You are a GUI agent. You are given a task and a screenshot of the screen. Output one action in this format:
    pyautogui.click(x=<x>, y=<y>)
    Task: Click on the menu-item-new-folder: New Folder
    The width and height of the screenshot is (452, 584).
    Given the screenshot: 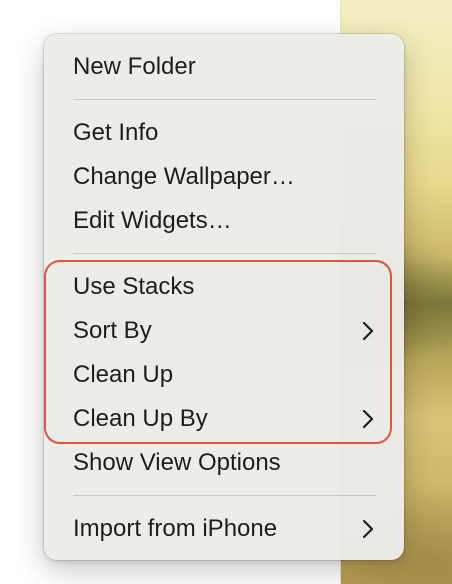 What is the action you would take?
    pyautogui.click(x=224, y=67)
    